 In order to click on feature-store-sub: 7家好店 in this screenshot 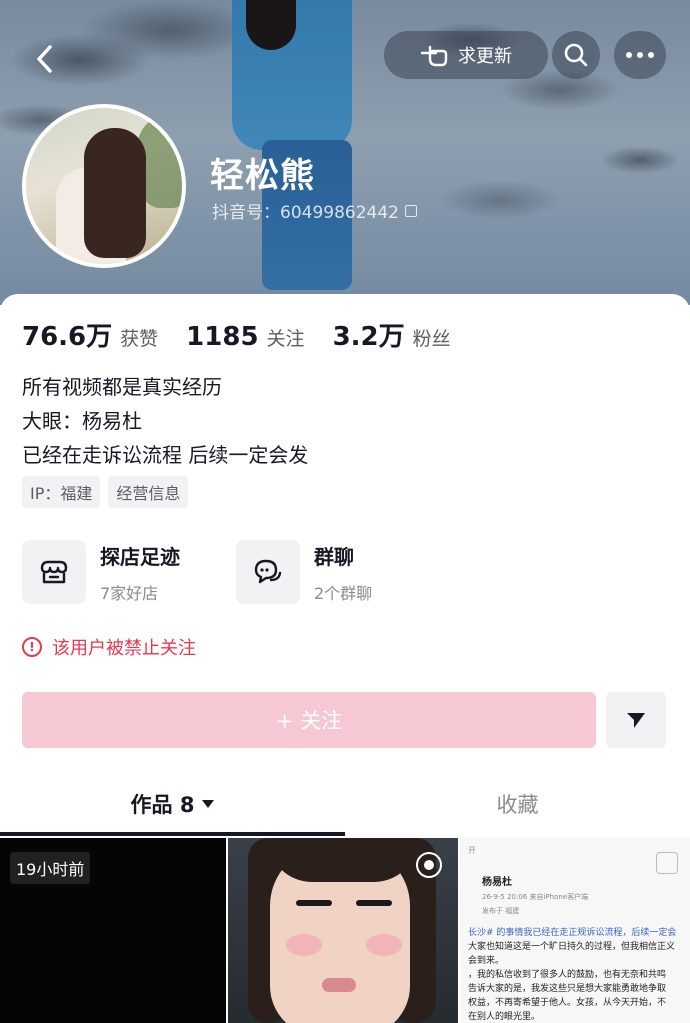, I will do `click(129, 593)`.